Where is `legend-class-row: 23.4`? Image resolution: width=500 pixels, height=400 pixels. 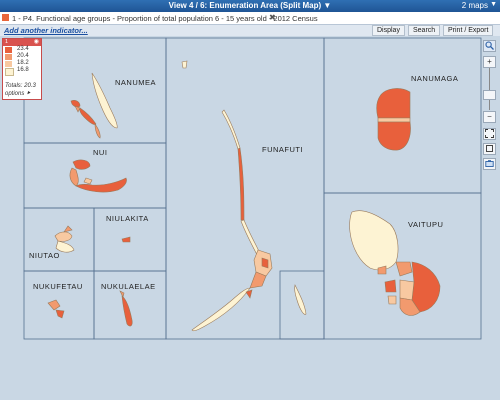
legend-class-row: 23.4 is located at coordinates (22, 49).